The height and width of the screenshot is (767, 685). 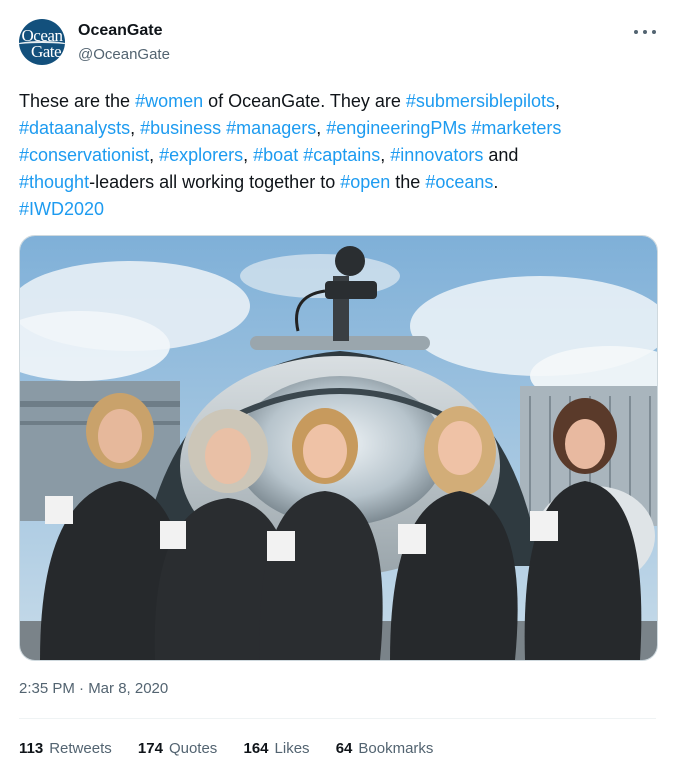 What do you see at coordinates (292, 748) in the screenshot?
I see `likes-label: Likes` at bounding box center [292, 748].